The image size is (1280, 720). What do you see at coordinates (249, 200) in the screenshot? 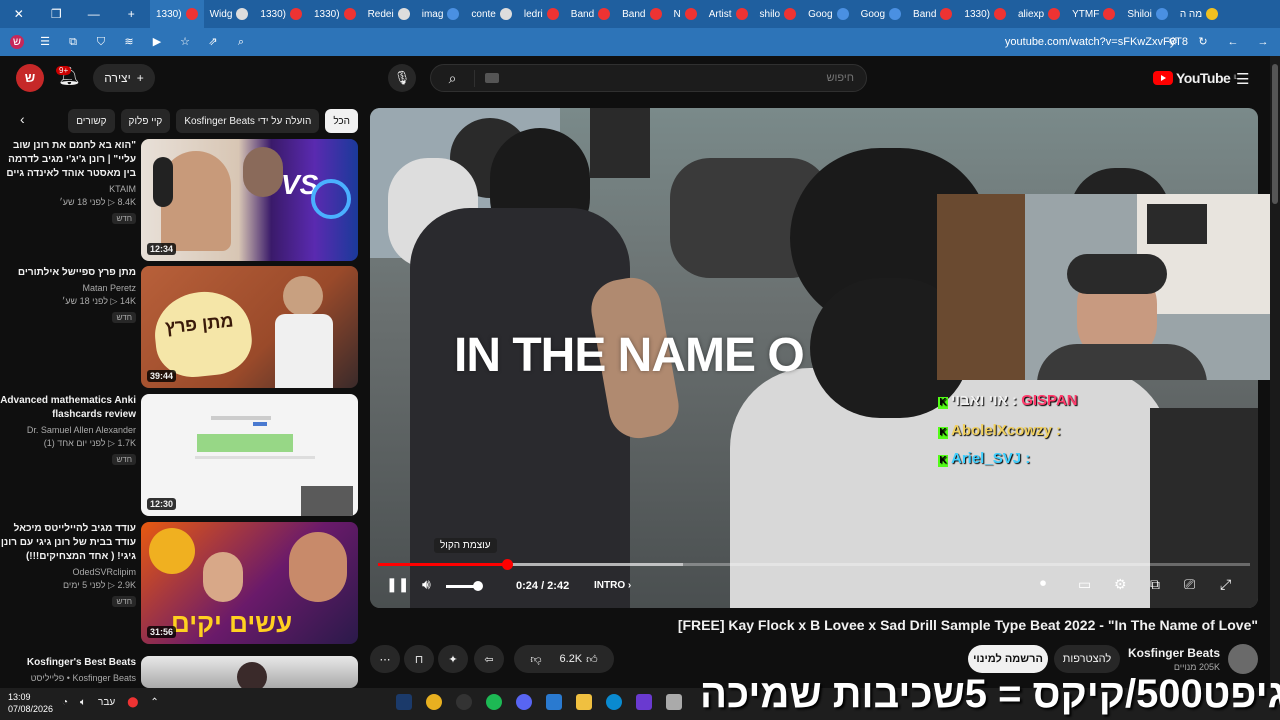
I see `video-thumbnail: VS 12:34` at bounding box center [249, 200].